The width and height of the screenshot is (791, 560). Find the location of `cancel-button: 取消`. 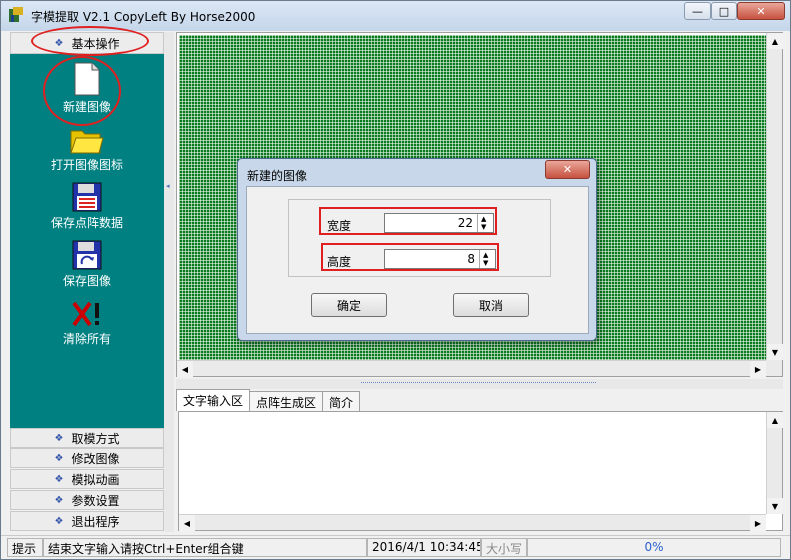

cancel-button: 取消 is located at coordinates (491, 305).